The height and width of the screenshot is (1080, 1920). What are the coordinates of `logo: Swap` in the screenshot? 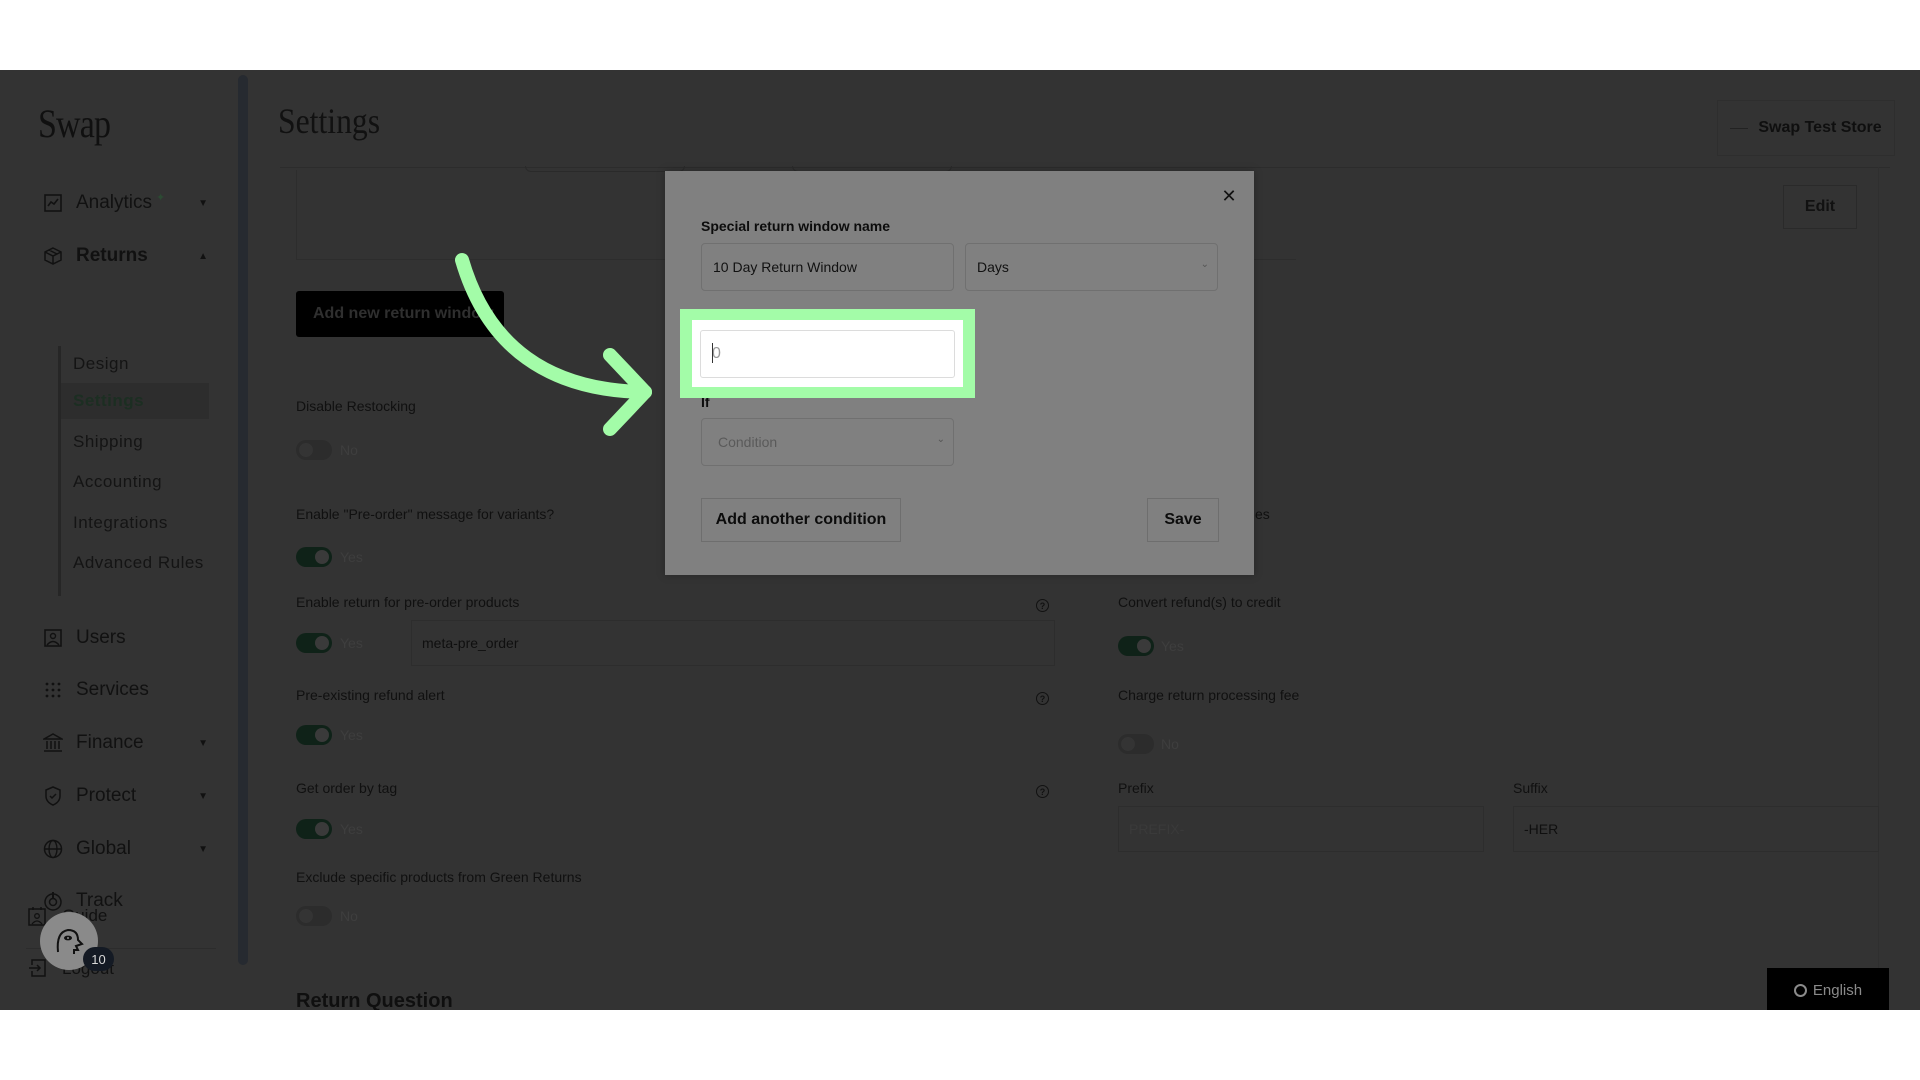 It's located at (74, 123).